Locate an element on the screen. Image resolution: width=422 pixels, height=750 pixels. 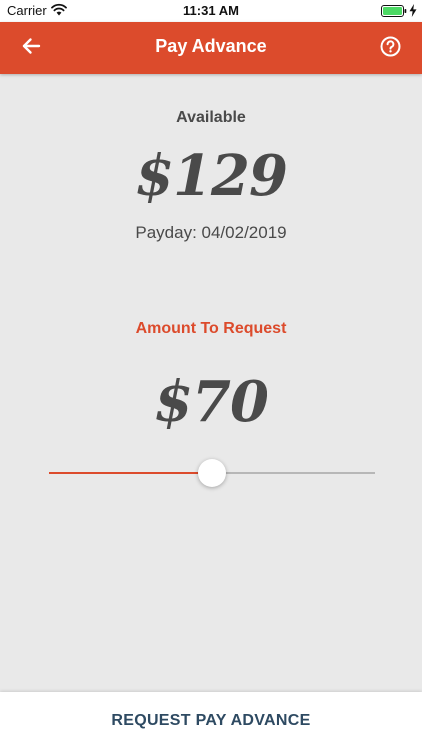
amount-slider is located at coordinates (212, 473).